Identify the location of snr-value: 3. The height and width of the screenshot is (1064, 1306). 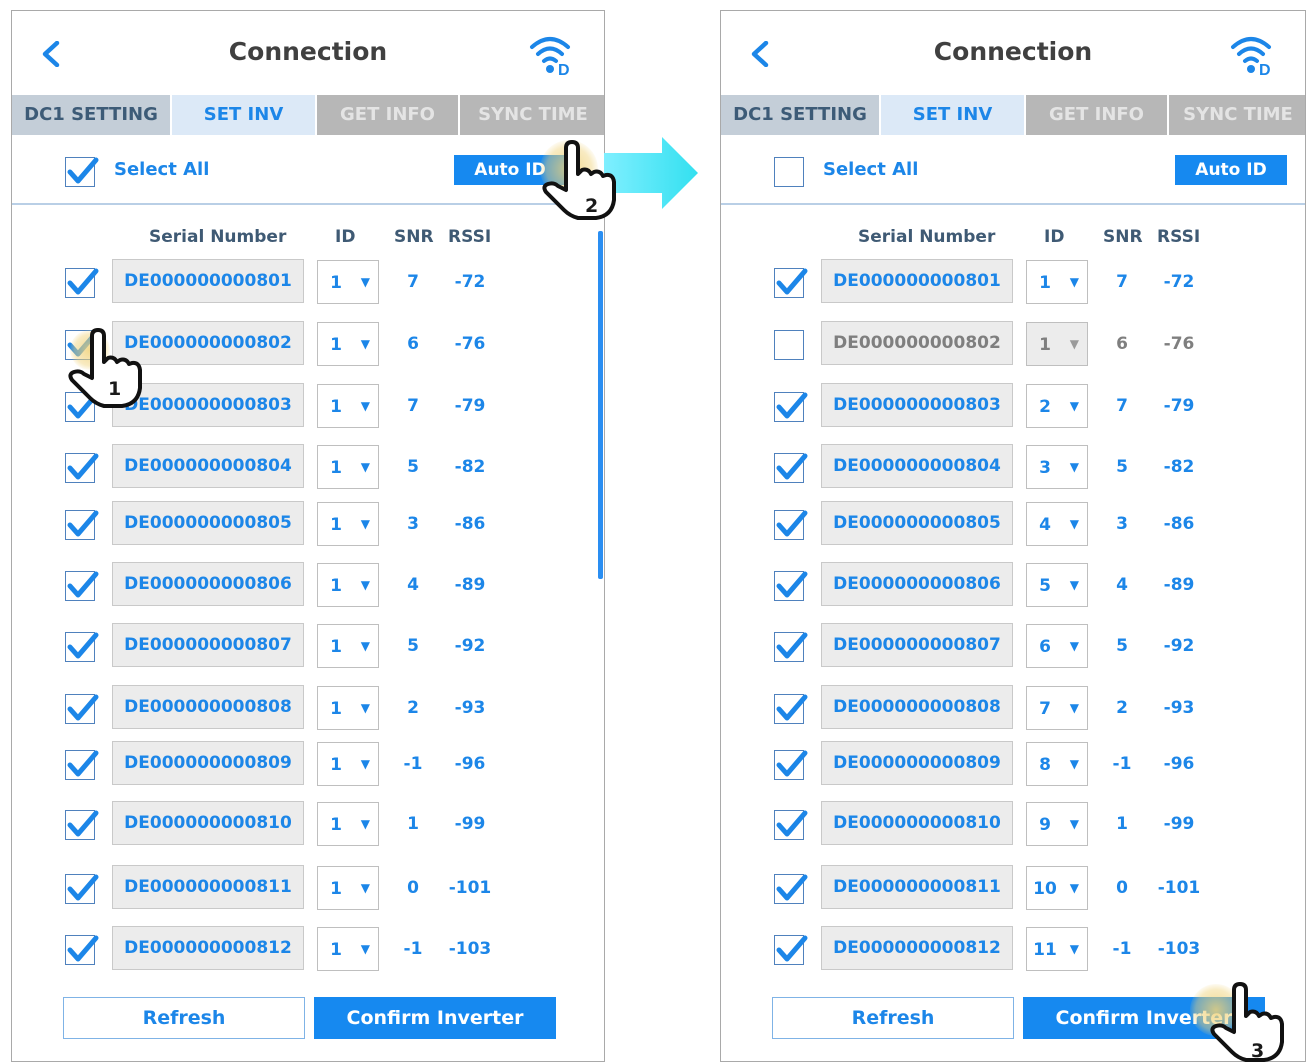
(1122, 524).